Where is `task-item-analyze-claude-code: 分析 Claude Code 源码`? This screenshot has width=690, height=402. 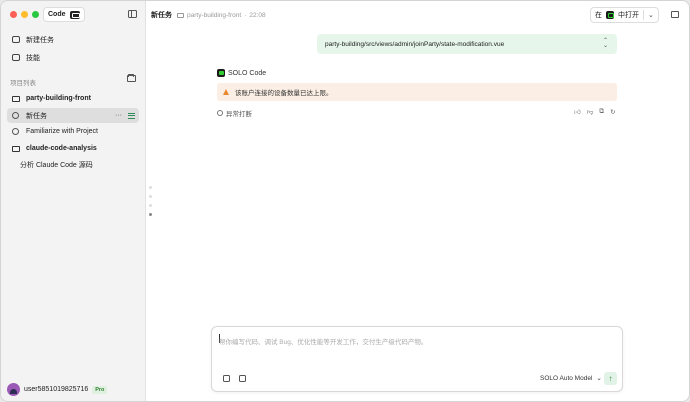 task-item-analyze-claude-code: 分析 Claude Code 源码 is located at coordinates (73, 164).